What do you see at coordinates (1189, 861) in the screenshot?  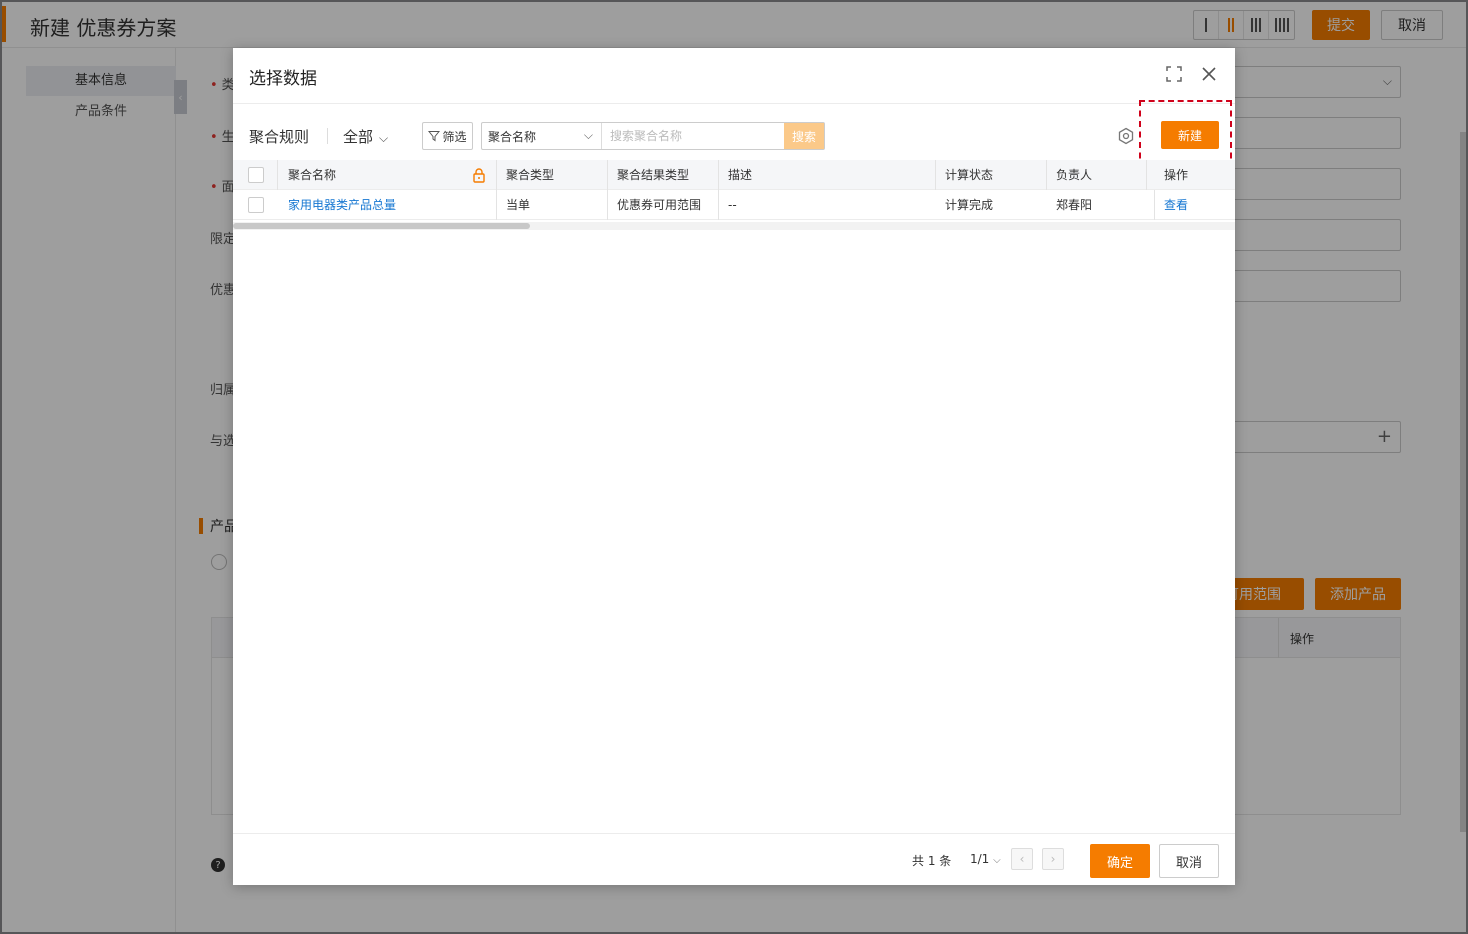 I see `dialog-cancel-button: 取消` at bounding box center [1189, 861].